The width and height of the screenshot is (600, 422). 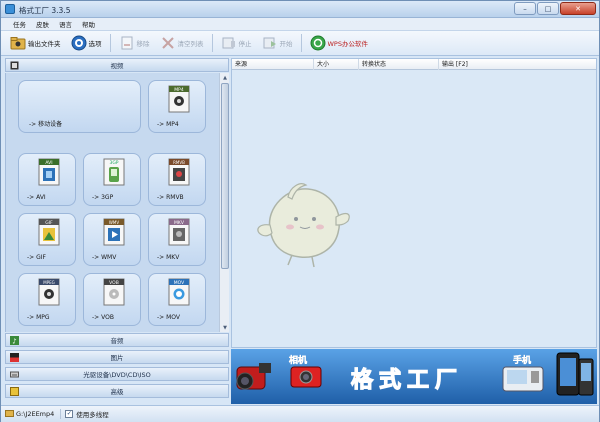 I want to click on promo-banner: 相机 格式工厂 手机, so click(x=414, y=376).